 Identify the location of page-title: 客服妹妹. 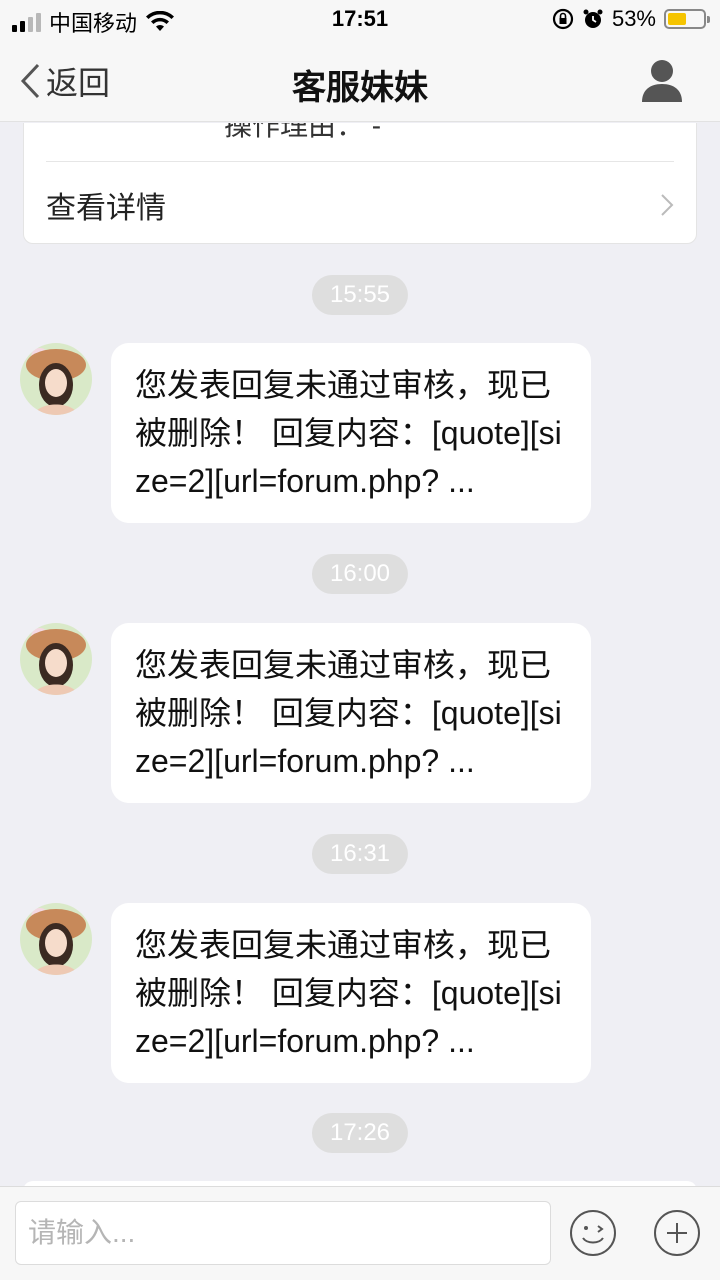
(360, 88).